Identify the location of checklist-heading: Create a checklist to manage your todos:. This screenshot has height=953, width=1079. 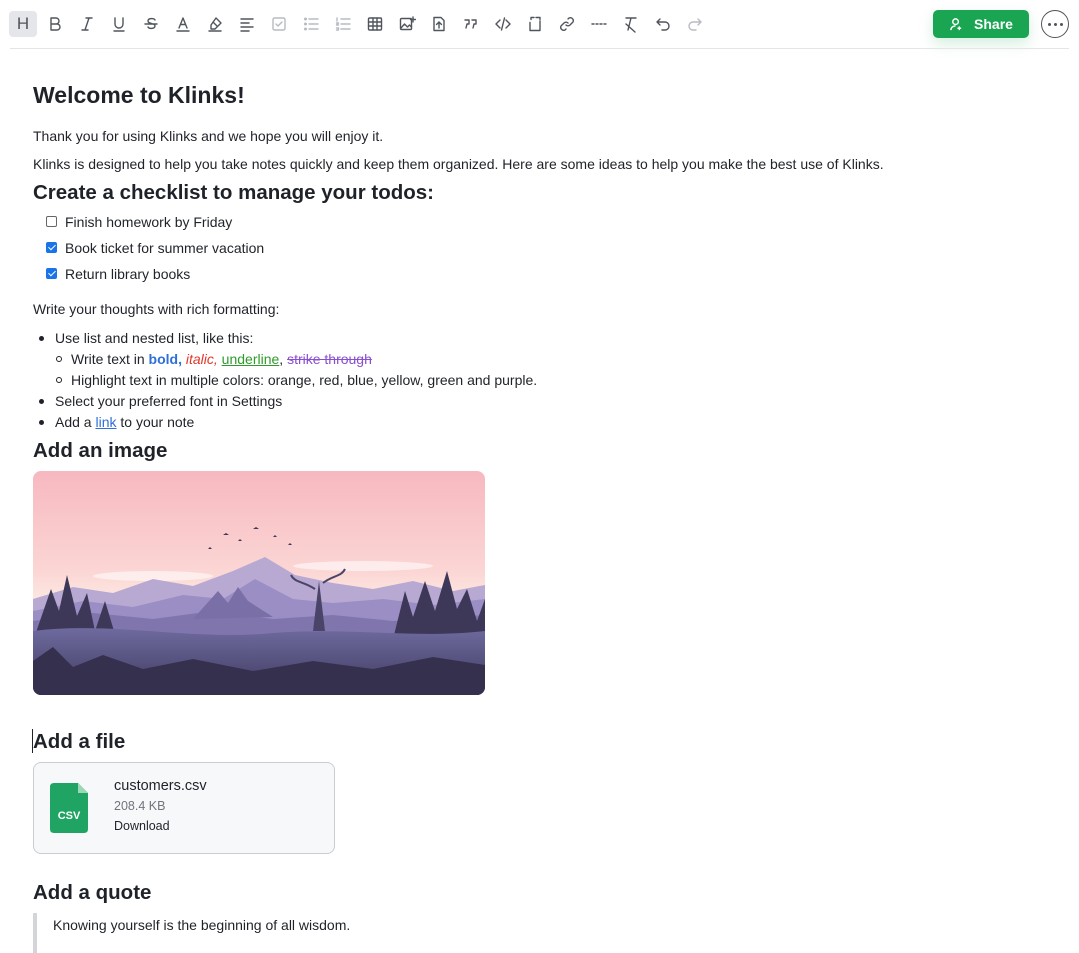
(234, 192).